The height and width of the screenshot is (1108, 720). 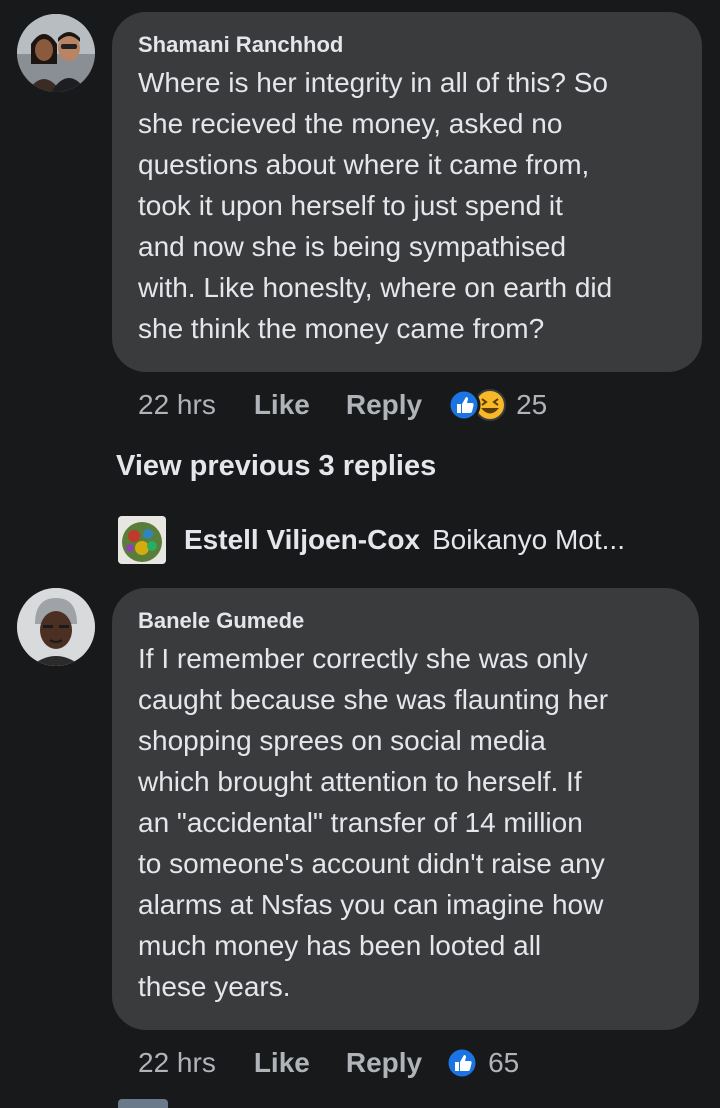 I want to click on reply-avatar, so click(x=142, y=540).